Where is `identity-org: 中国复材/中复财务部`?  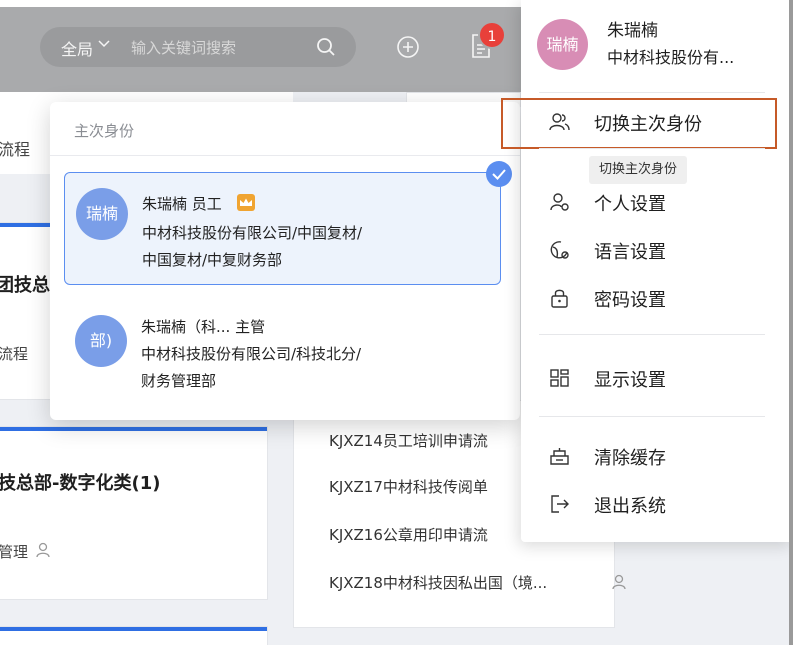 identity-org: 中国复材/中复财务部 is located at coordinates (212, 260).